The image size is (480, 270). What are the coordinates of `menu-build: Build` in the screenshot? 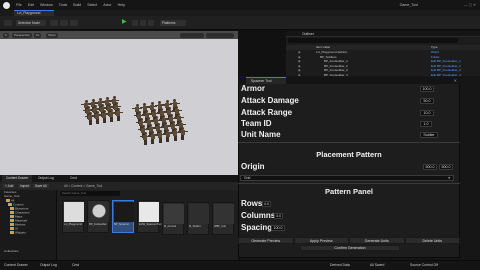 It's located at (77, 5).